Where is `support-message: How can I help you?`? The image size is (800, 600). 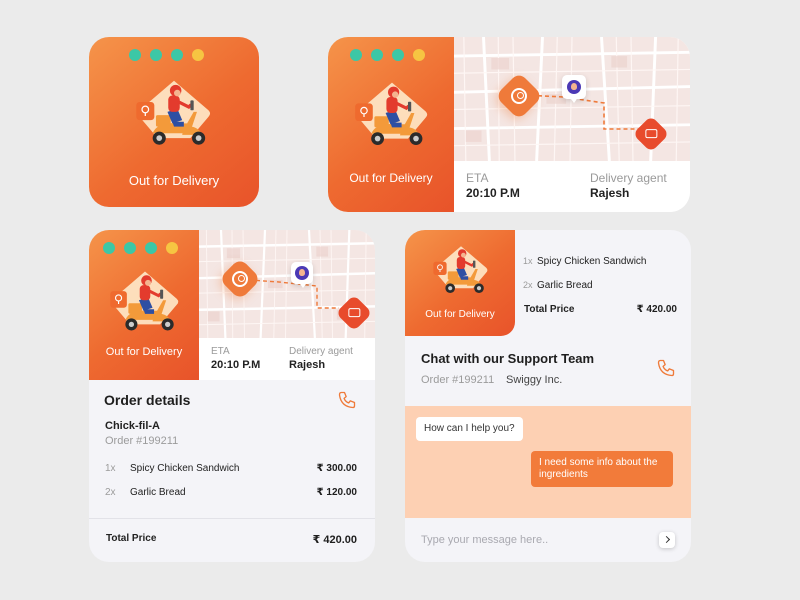 support-message: How can I help you? is located at coordinates (469, 429).